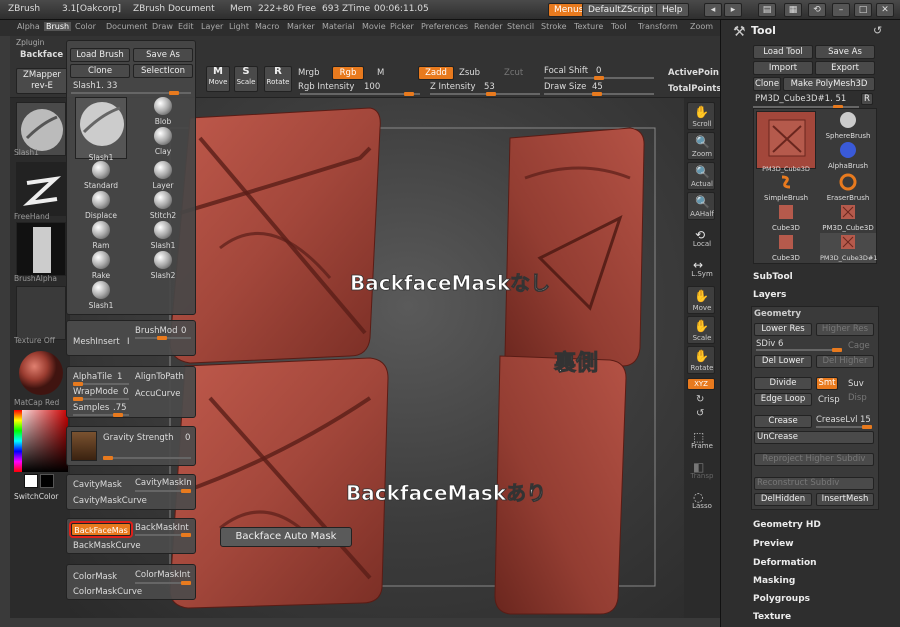 The height and width of the screenshot is (627, 900). What do you see at coordinates (814, 437) in the screenshot?
I see `uncrease-button: UnCrease` at bounding box center [814, 437].